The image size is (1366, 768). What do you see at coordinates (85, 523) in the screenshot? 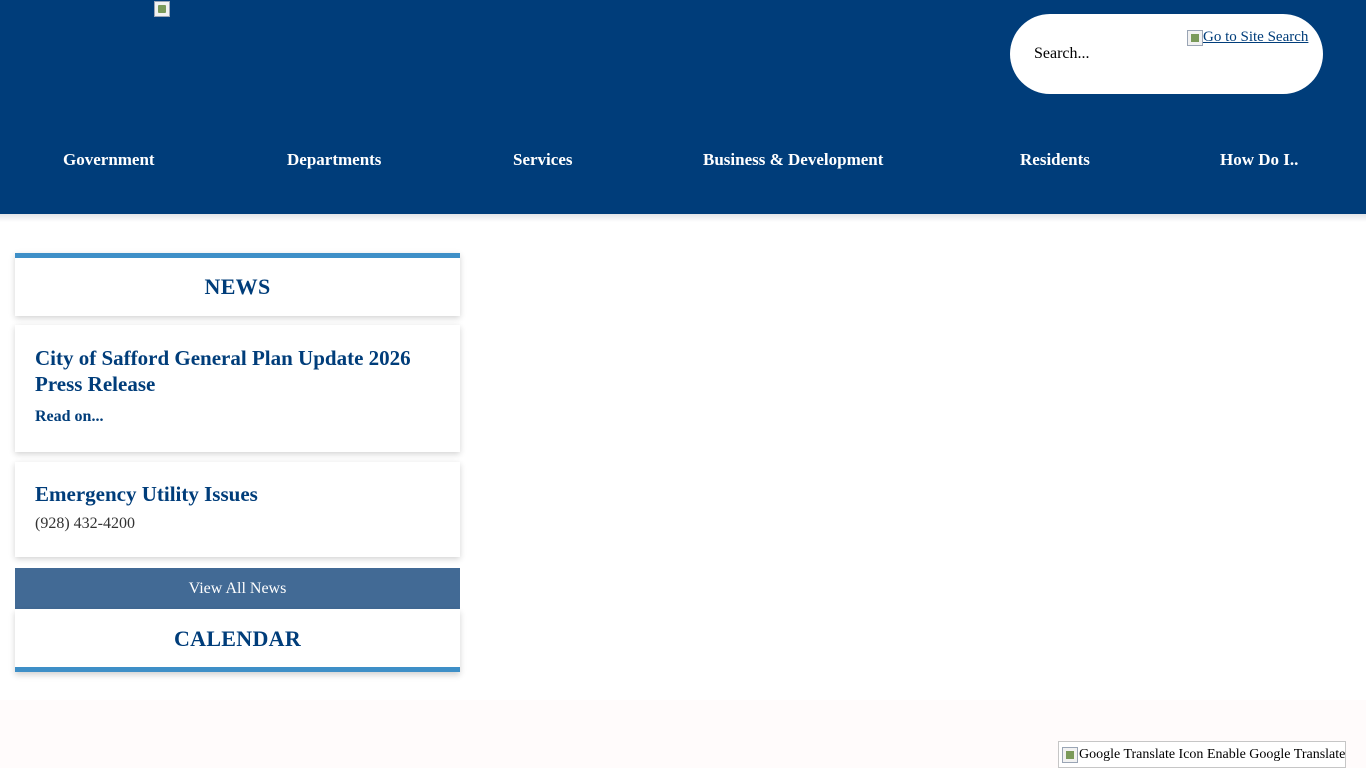
I see `news-item-phone: (928) 432-4200` at bounding box center [85, 523].